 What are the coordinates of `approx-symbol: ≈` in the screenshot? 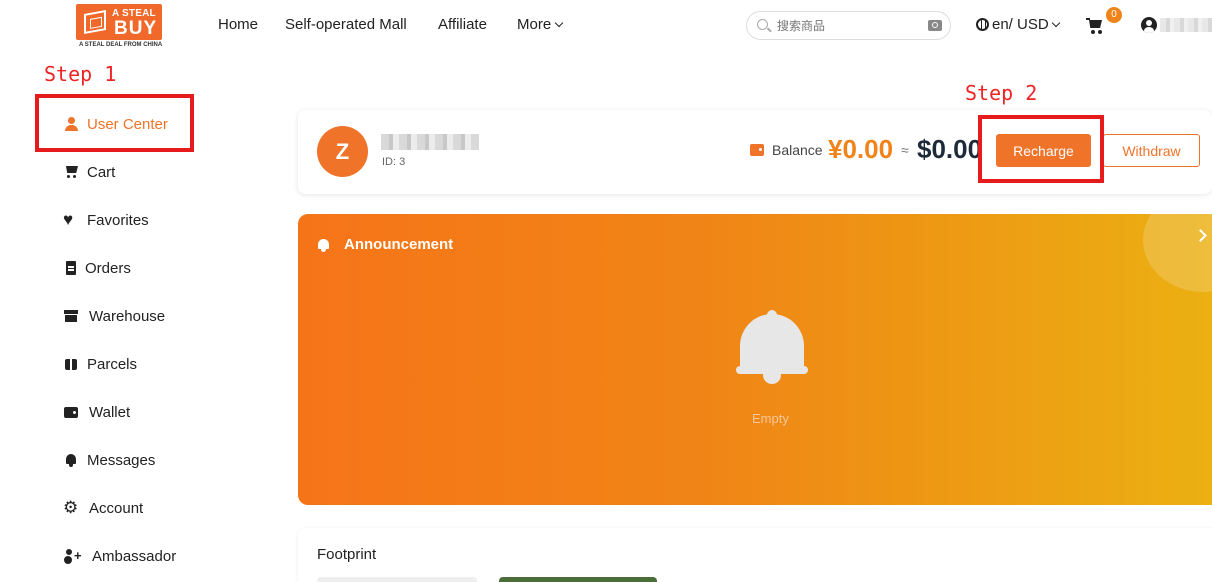 It's located at (905, 150).